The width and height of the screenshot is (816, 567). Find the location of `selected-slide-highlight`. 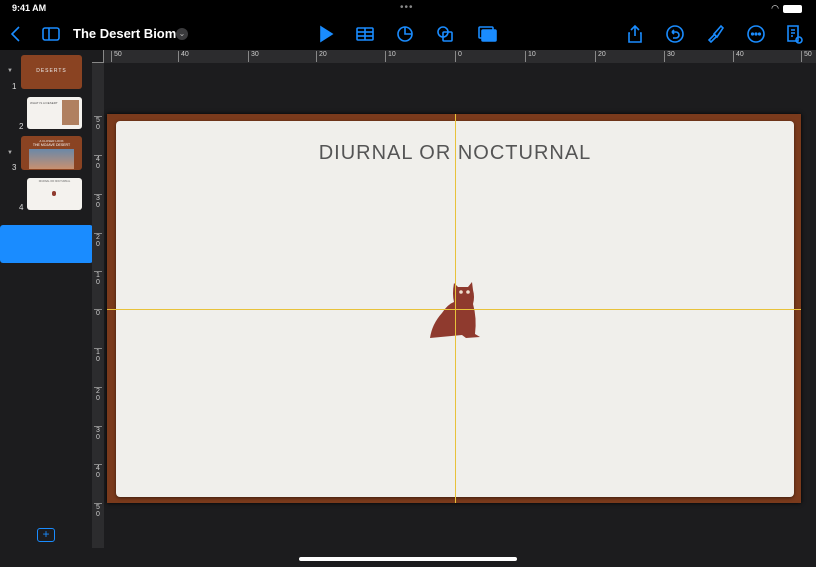

selected-slide-highlight is located at coordinates (46, 244).